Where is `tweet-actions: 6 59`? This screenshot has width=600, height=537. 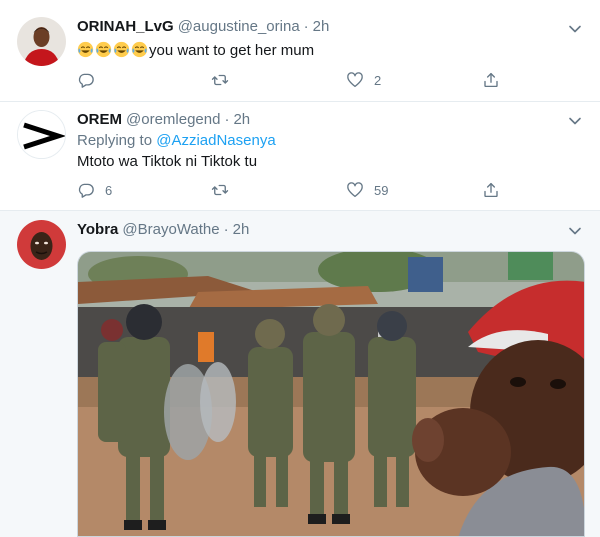 tweet-actions: 6 59 is located at coordinates (288, 191).